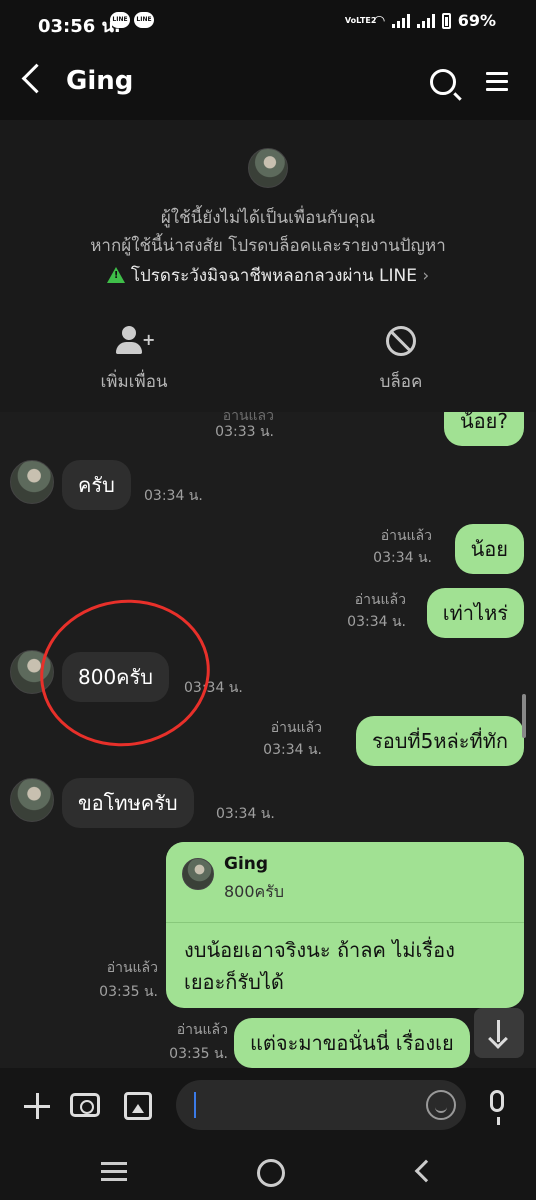 This screenshot has width=536, height=1200. Describe the element at coordinates (246, 864) in the screenshot. I see `quoted-sender-name: Ging` at that location.